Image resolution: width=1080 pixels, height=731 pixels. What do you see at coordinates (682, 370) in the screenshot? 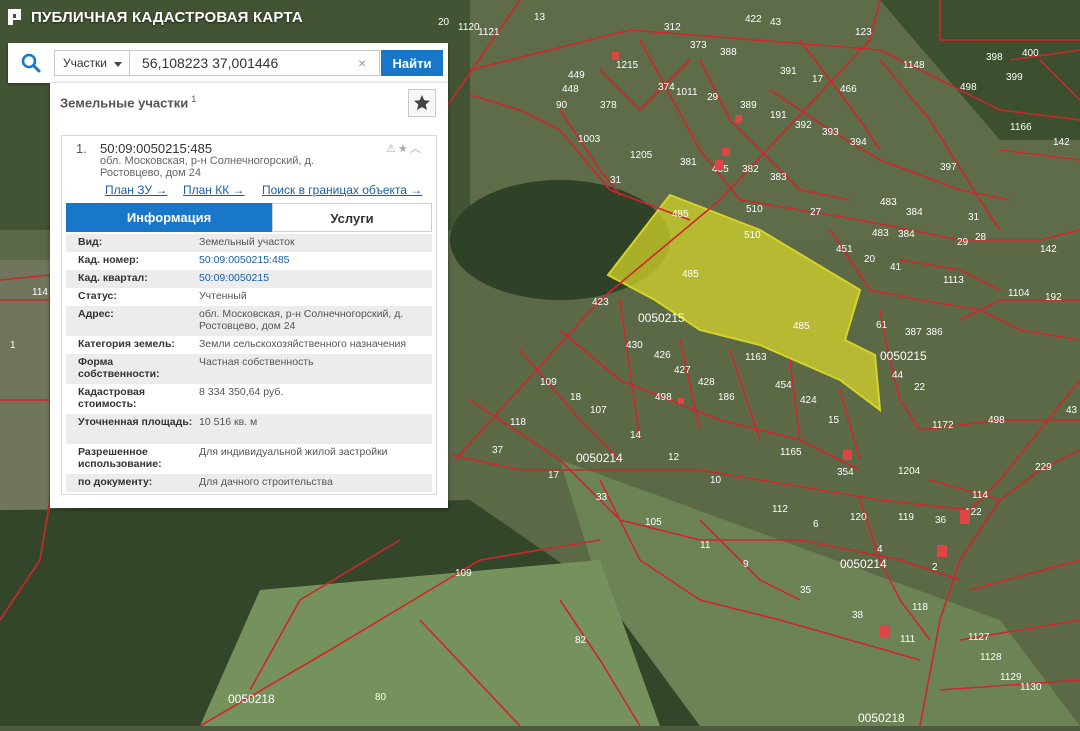
I see `svg-text: 427` at bounding box center [682, 370].